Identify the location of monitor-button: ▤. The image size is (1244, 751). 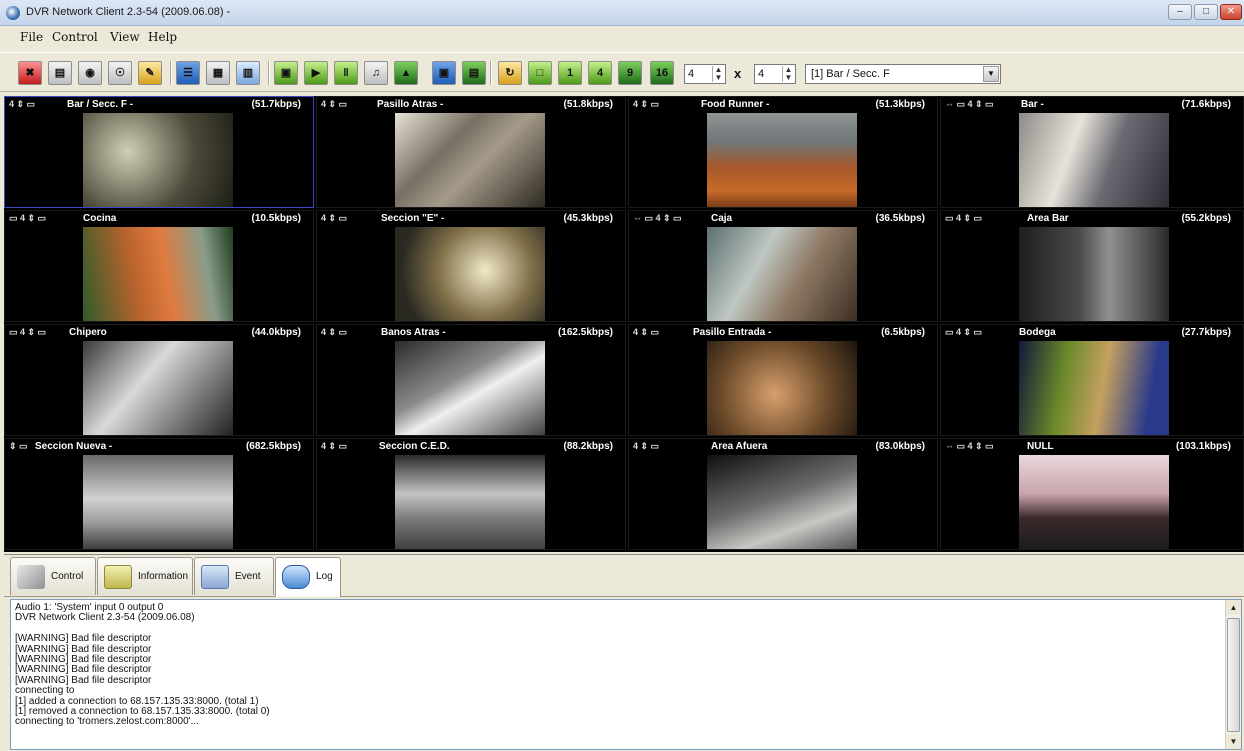
(60, 73).